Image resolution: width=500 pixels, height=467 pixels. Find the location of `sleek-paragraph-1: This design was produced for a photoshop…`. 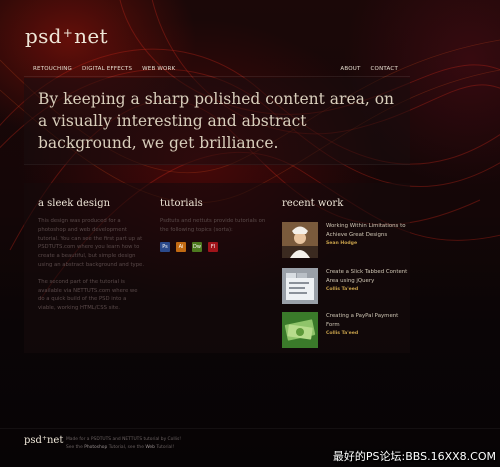

sleek-paragraph-1: This design was produced for a photoshop… is located at coordinates (91, 243).